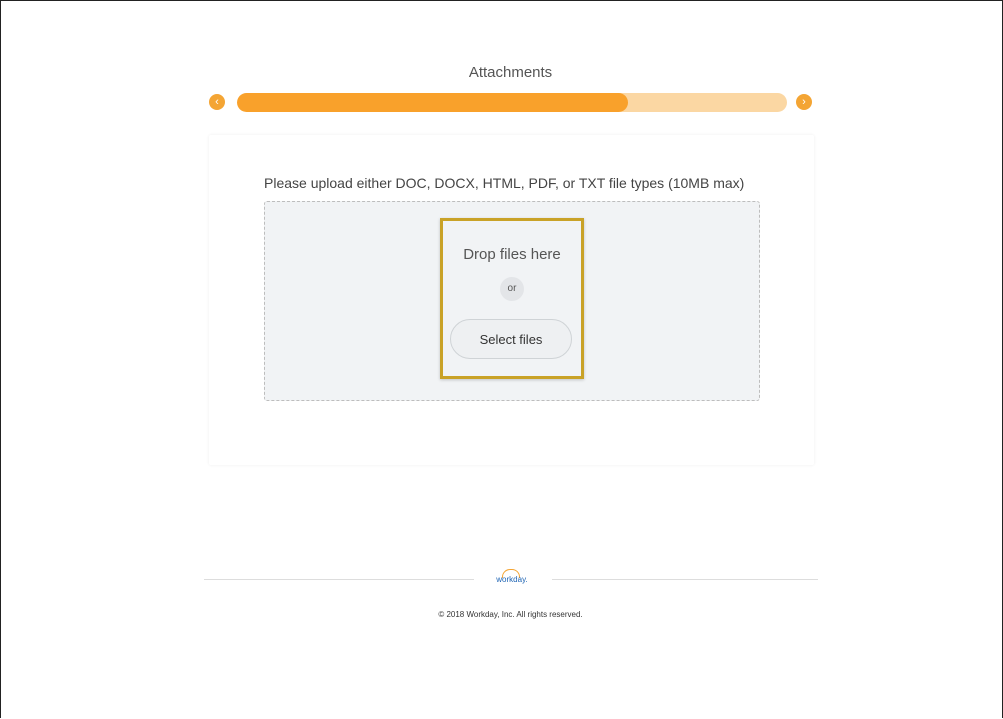 This screenshot has width=1003, height=719. I want to click on workday-logo: workday., so click(512, 578).